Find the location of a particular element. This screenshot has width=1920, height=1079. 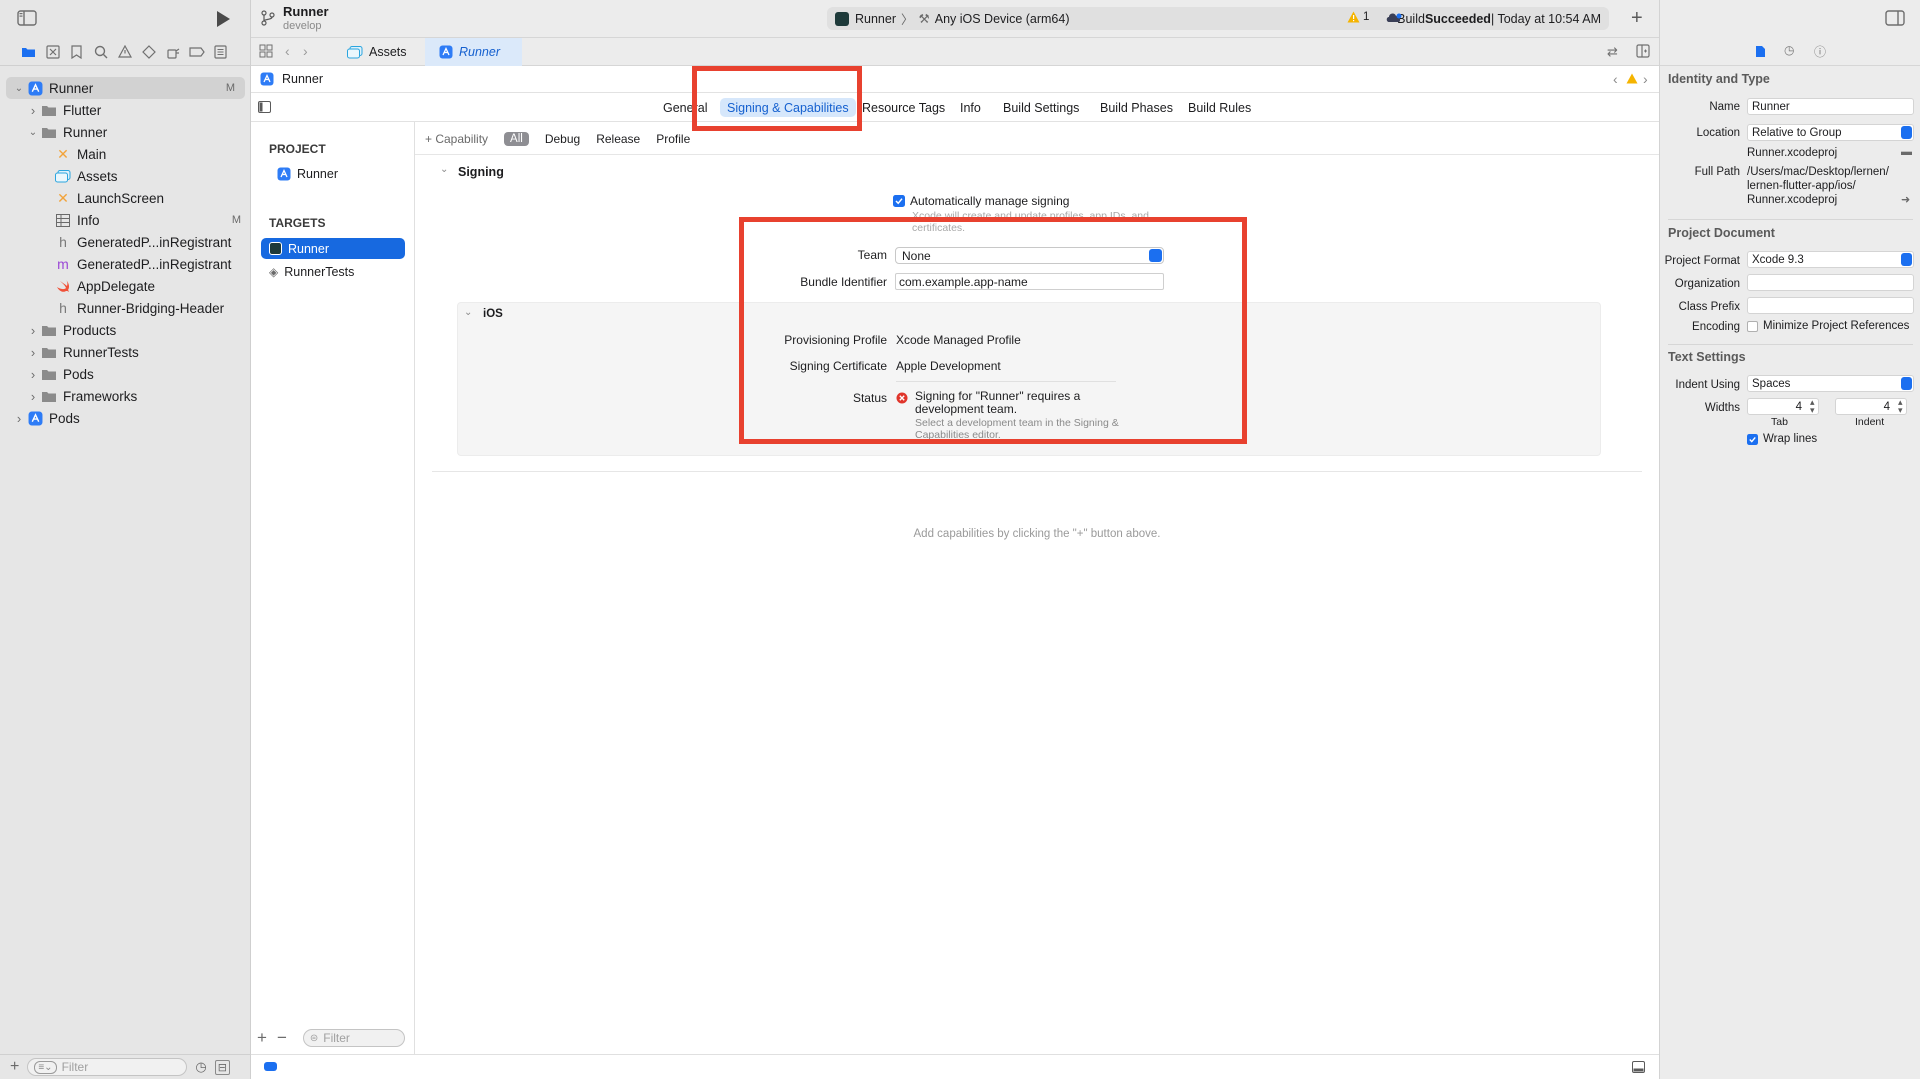

filter-debug: Debug is located at coordinates (562, 139).